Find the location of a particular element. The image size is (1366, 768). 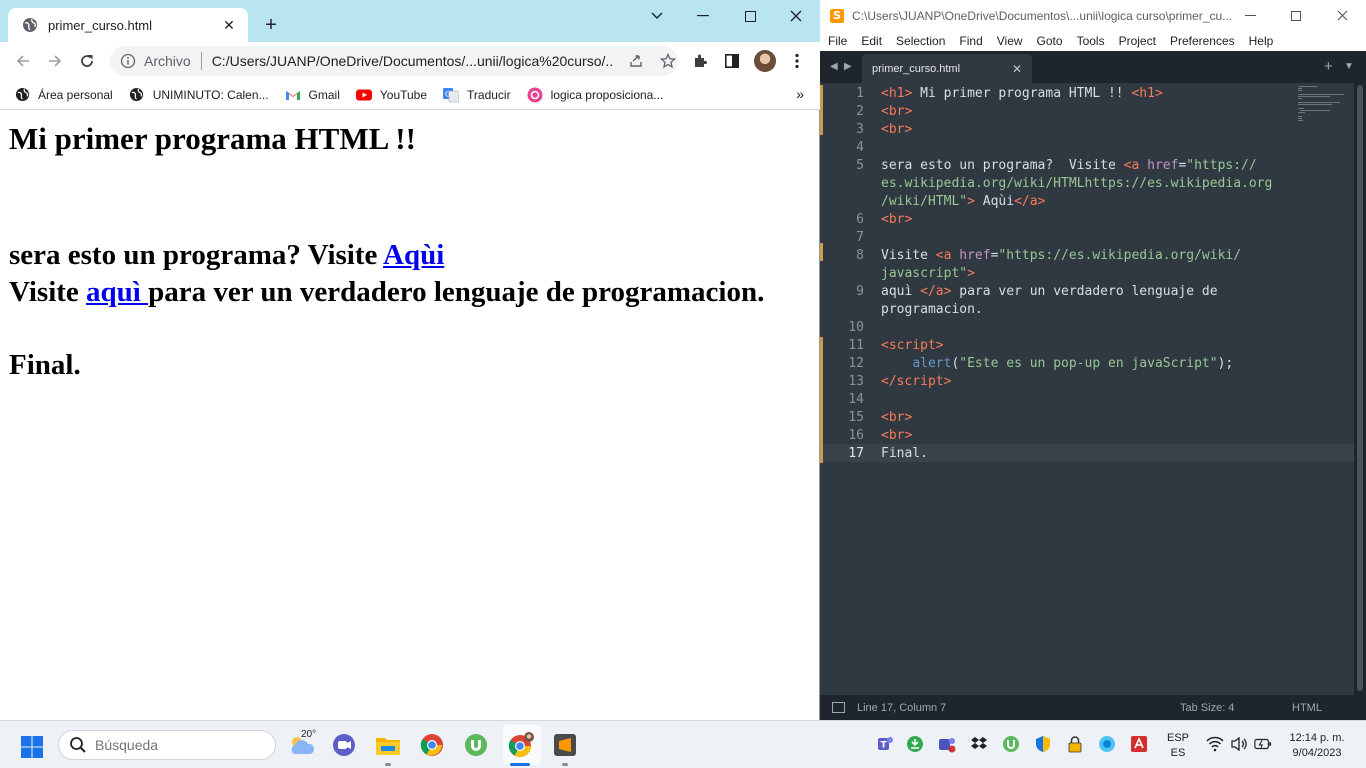

tab-prev-icon: ◀ is located at coordinates (834, 66).